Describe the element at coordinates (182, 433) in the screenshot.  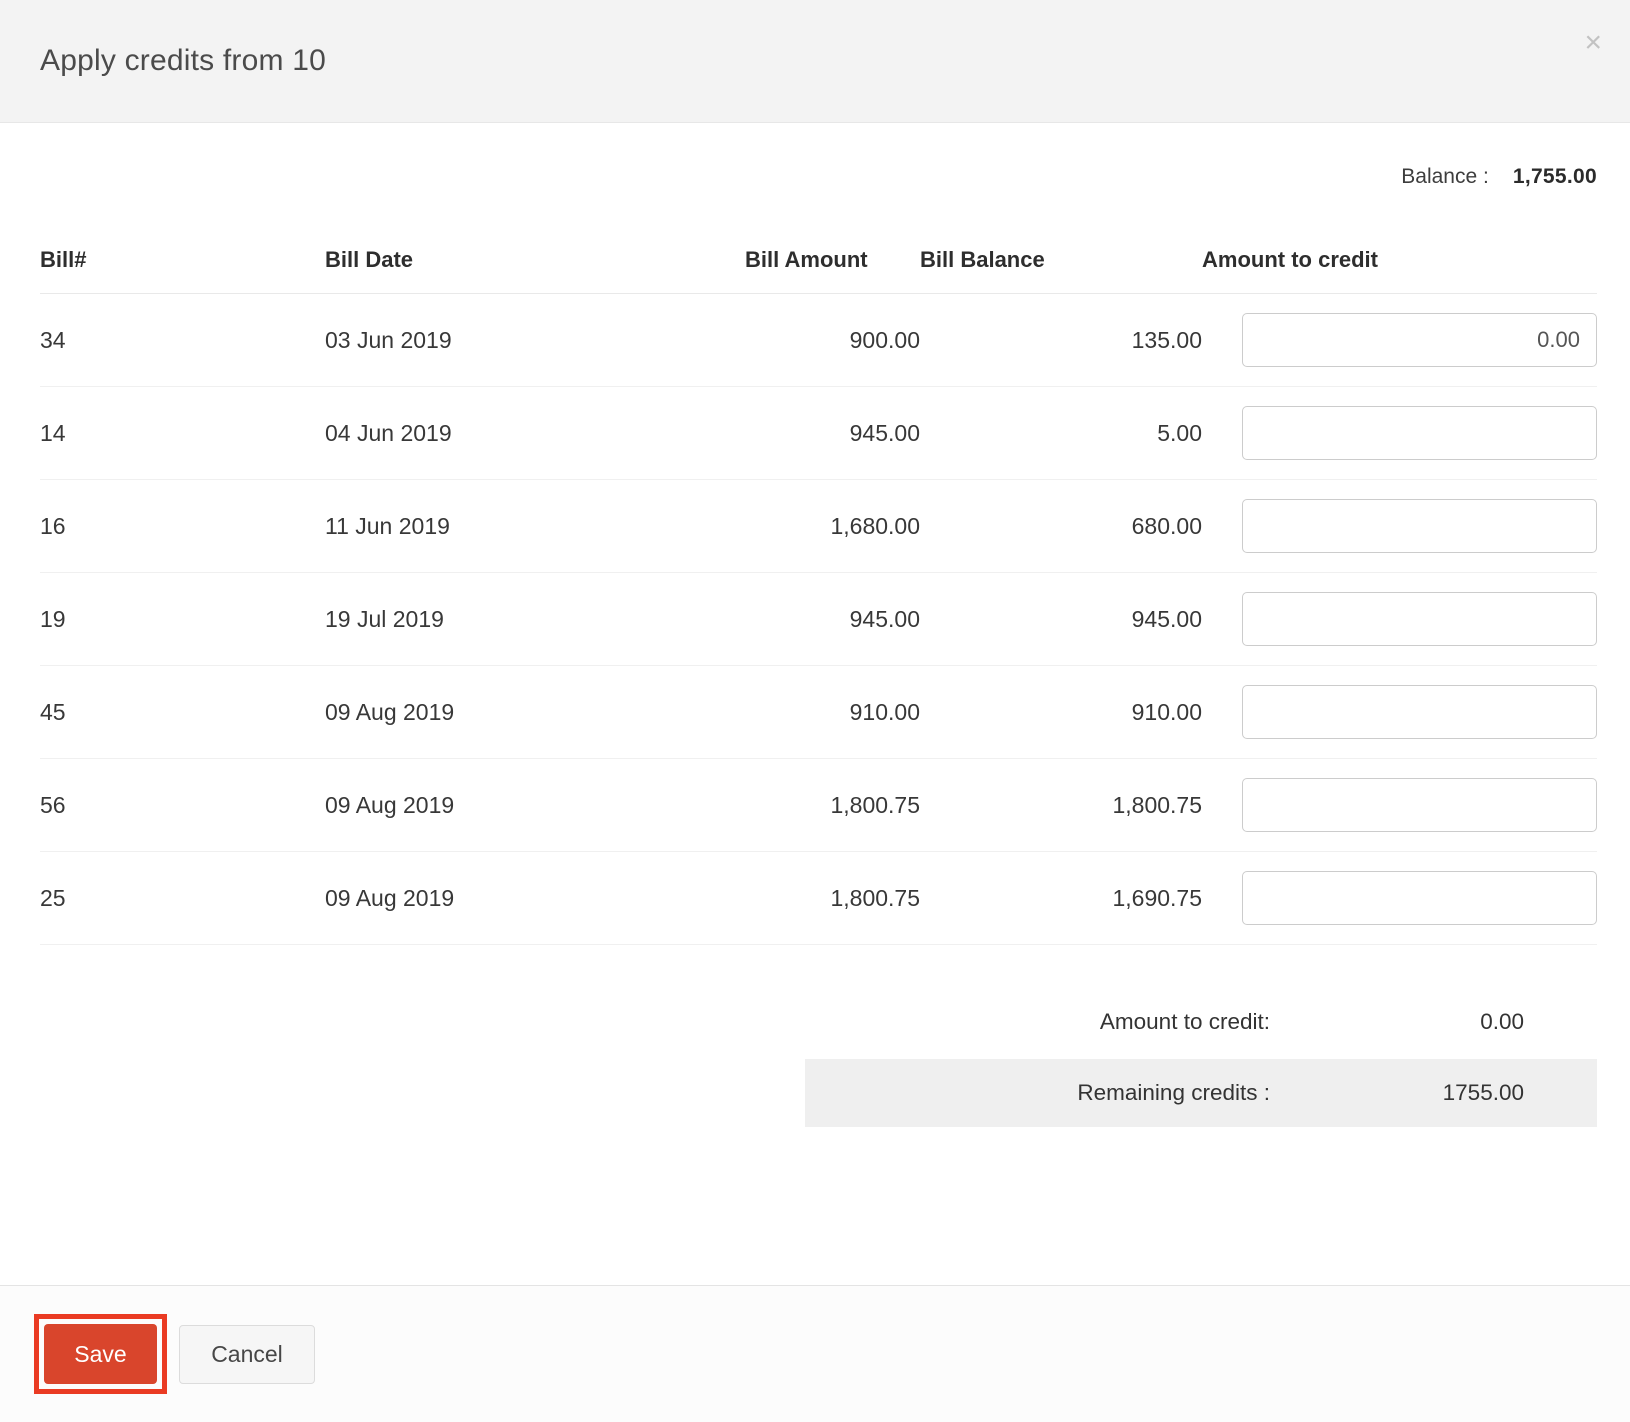
I see `bill-no: 14` at that location.